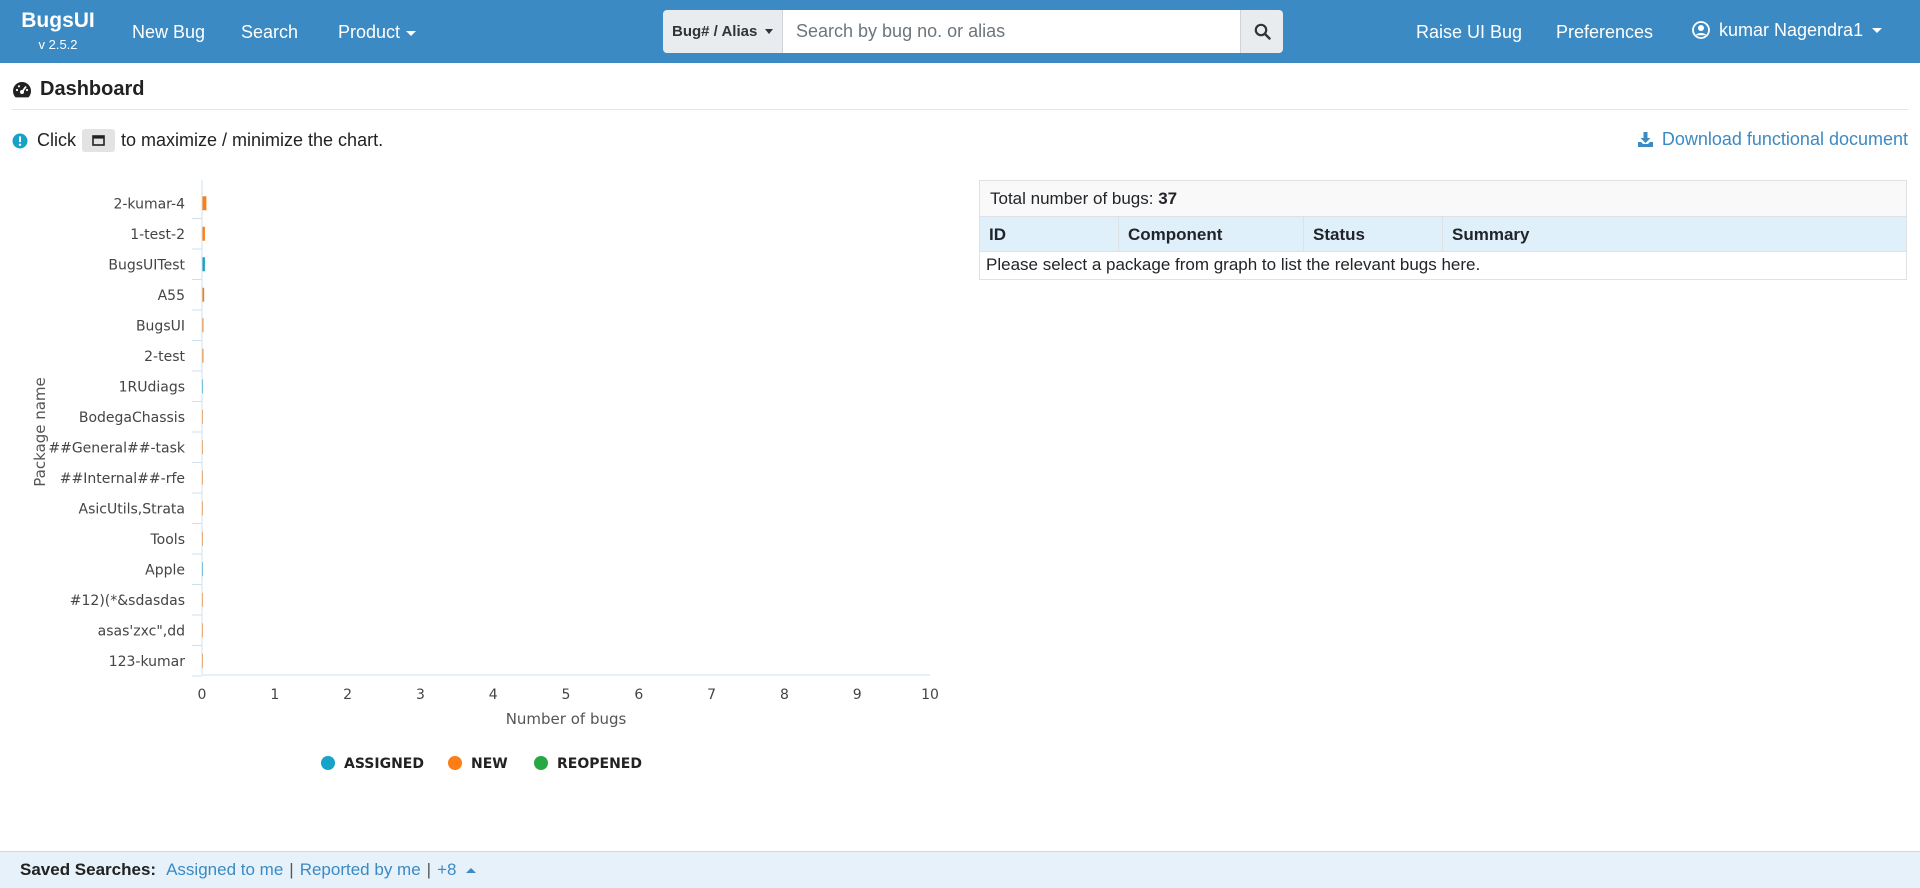  I want to click on preferences-link: Preferences, so click(1604, 32).